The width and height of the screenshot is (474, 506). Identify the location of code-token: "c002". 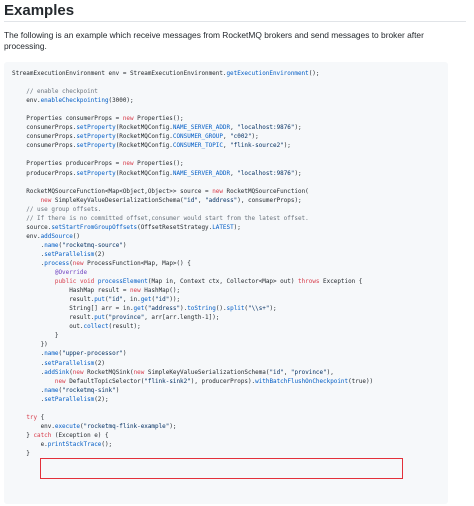
(241, 137).